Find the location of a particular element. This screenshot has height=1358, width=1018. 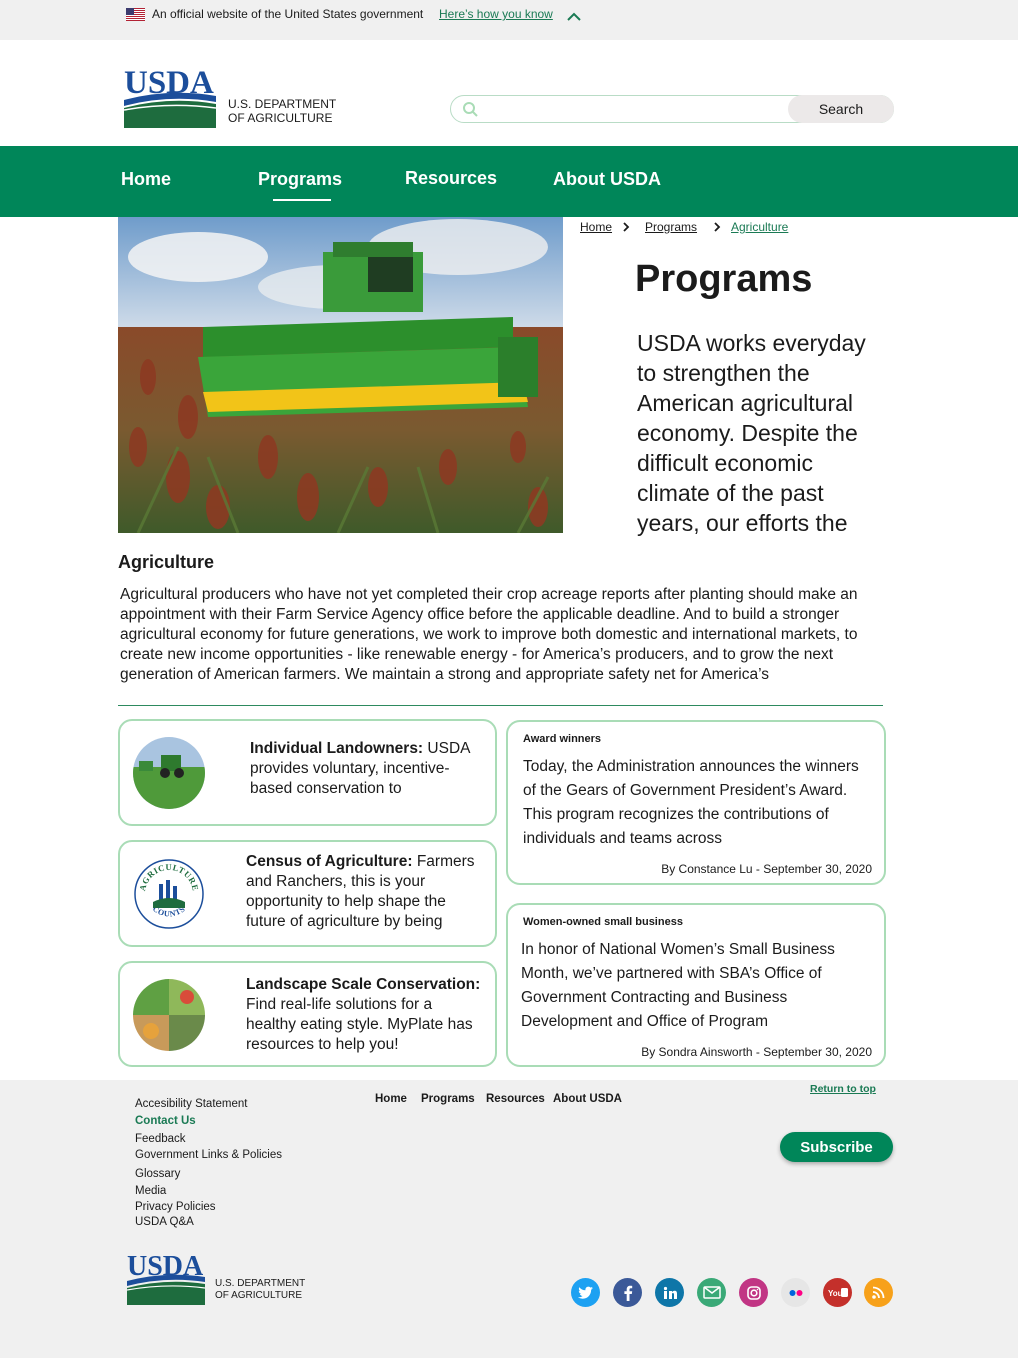

breadcrumb-programs: Programs is located at coordinates (671, 227).